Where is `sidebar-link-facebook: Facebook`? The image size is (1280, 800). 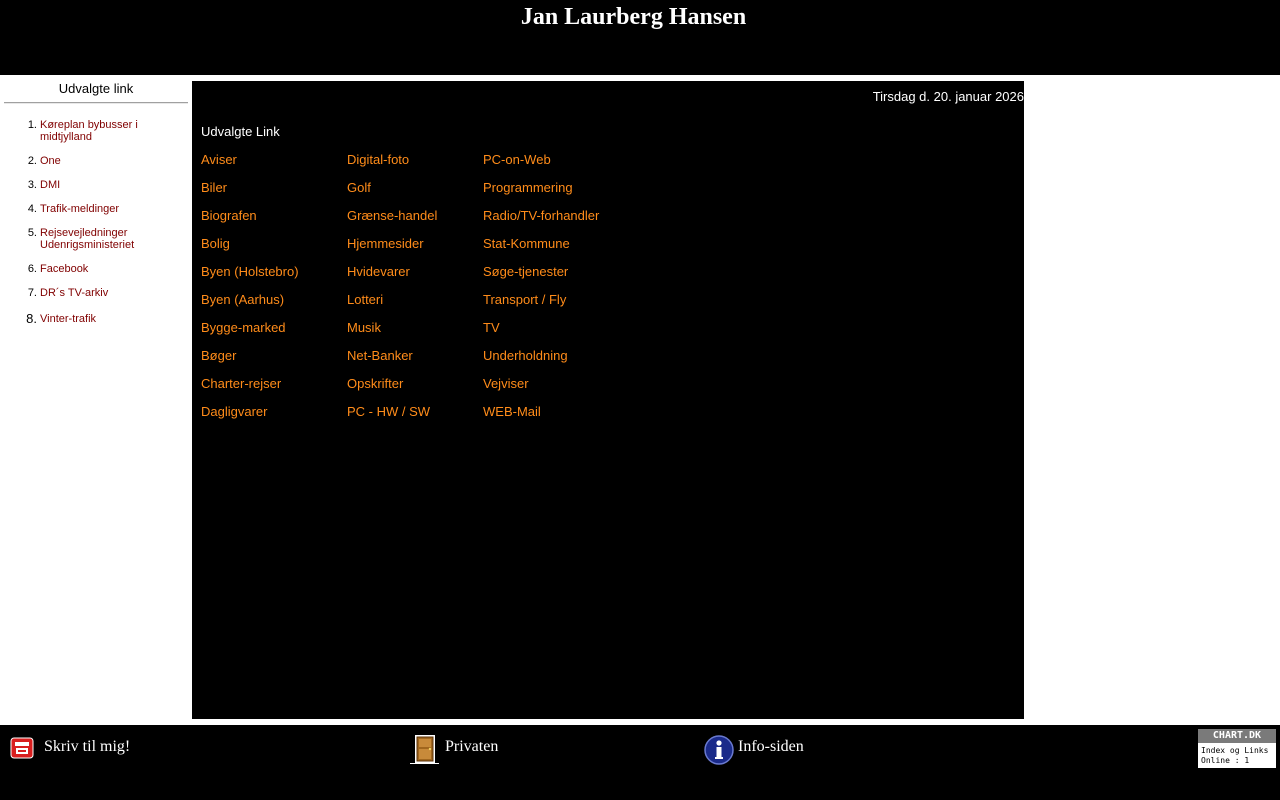 sidebar-link-facebook: Facebook is located at coordinates (100, 269).